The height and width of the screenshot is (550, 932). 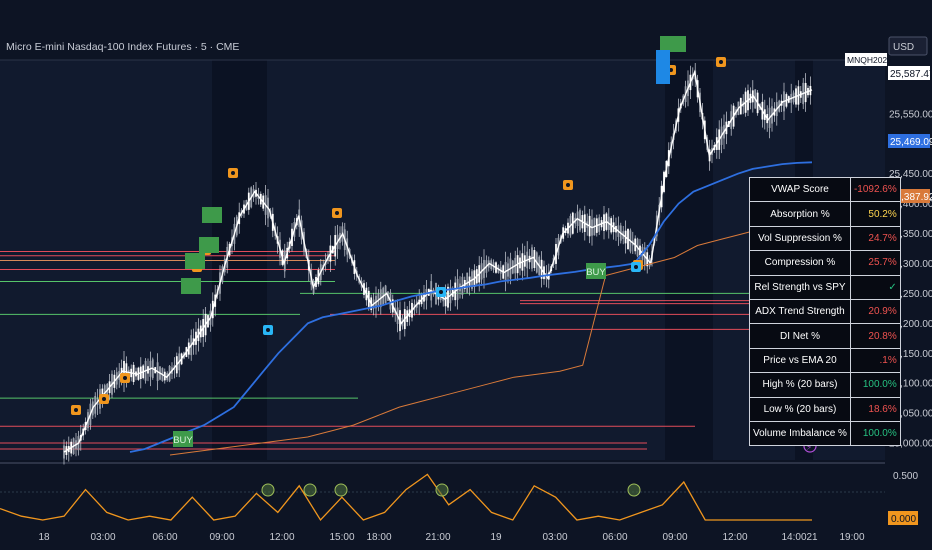 What do you see at coordinates (800, 360) in the screenshot?
I see `metric-label: Price vs EMA 20` at bounding box center [800, 360].